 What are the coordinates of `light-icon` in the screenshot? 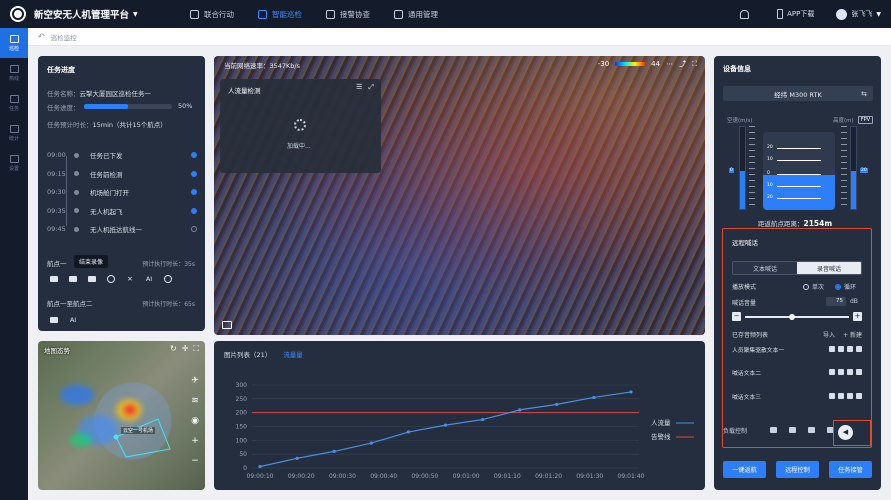 It's located at (811, 430).